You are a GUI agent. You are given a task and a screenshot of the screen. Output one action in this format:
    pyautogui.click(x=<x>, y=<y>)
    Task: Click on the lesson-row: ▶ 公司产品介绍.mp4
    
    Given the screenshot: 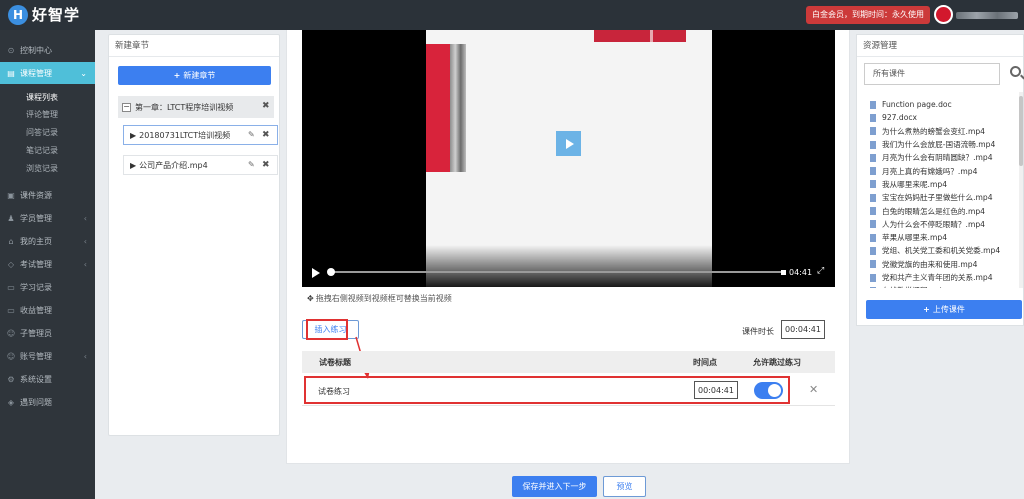 What is the action you would take?
    pyautogui.click(x=200, y=165)
    